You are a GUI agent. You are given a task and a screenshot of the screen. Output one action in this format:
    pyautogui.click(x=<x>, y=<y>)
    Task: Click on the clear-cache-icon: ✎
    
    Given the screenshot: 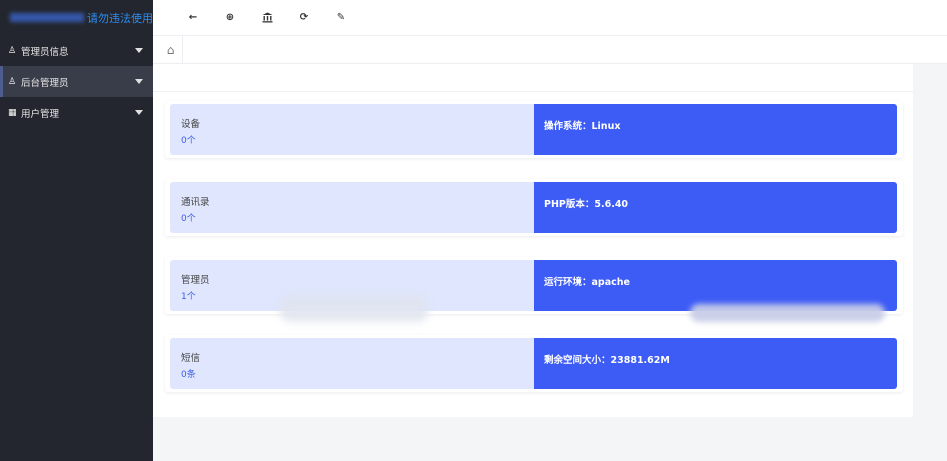 What is the action you would take?
    pyautogui.click(x=341, y=18)
    